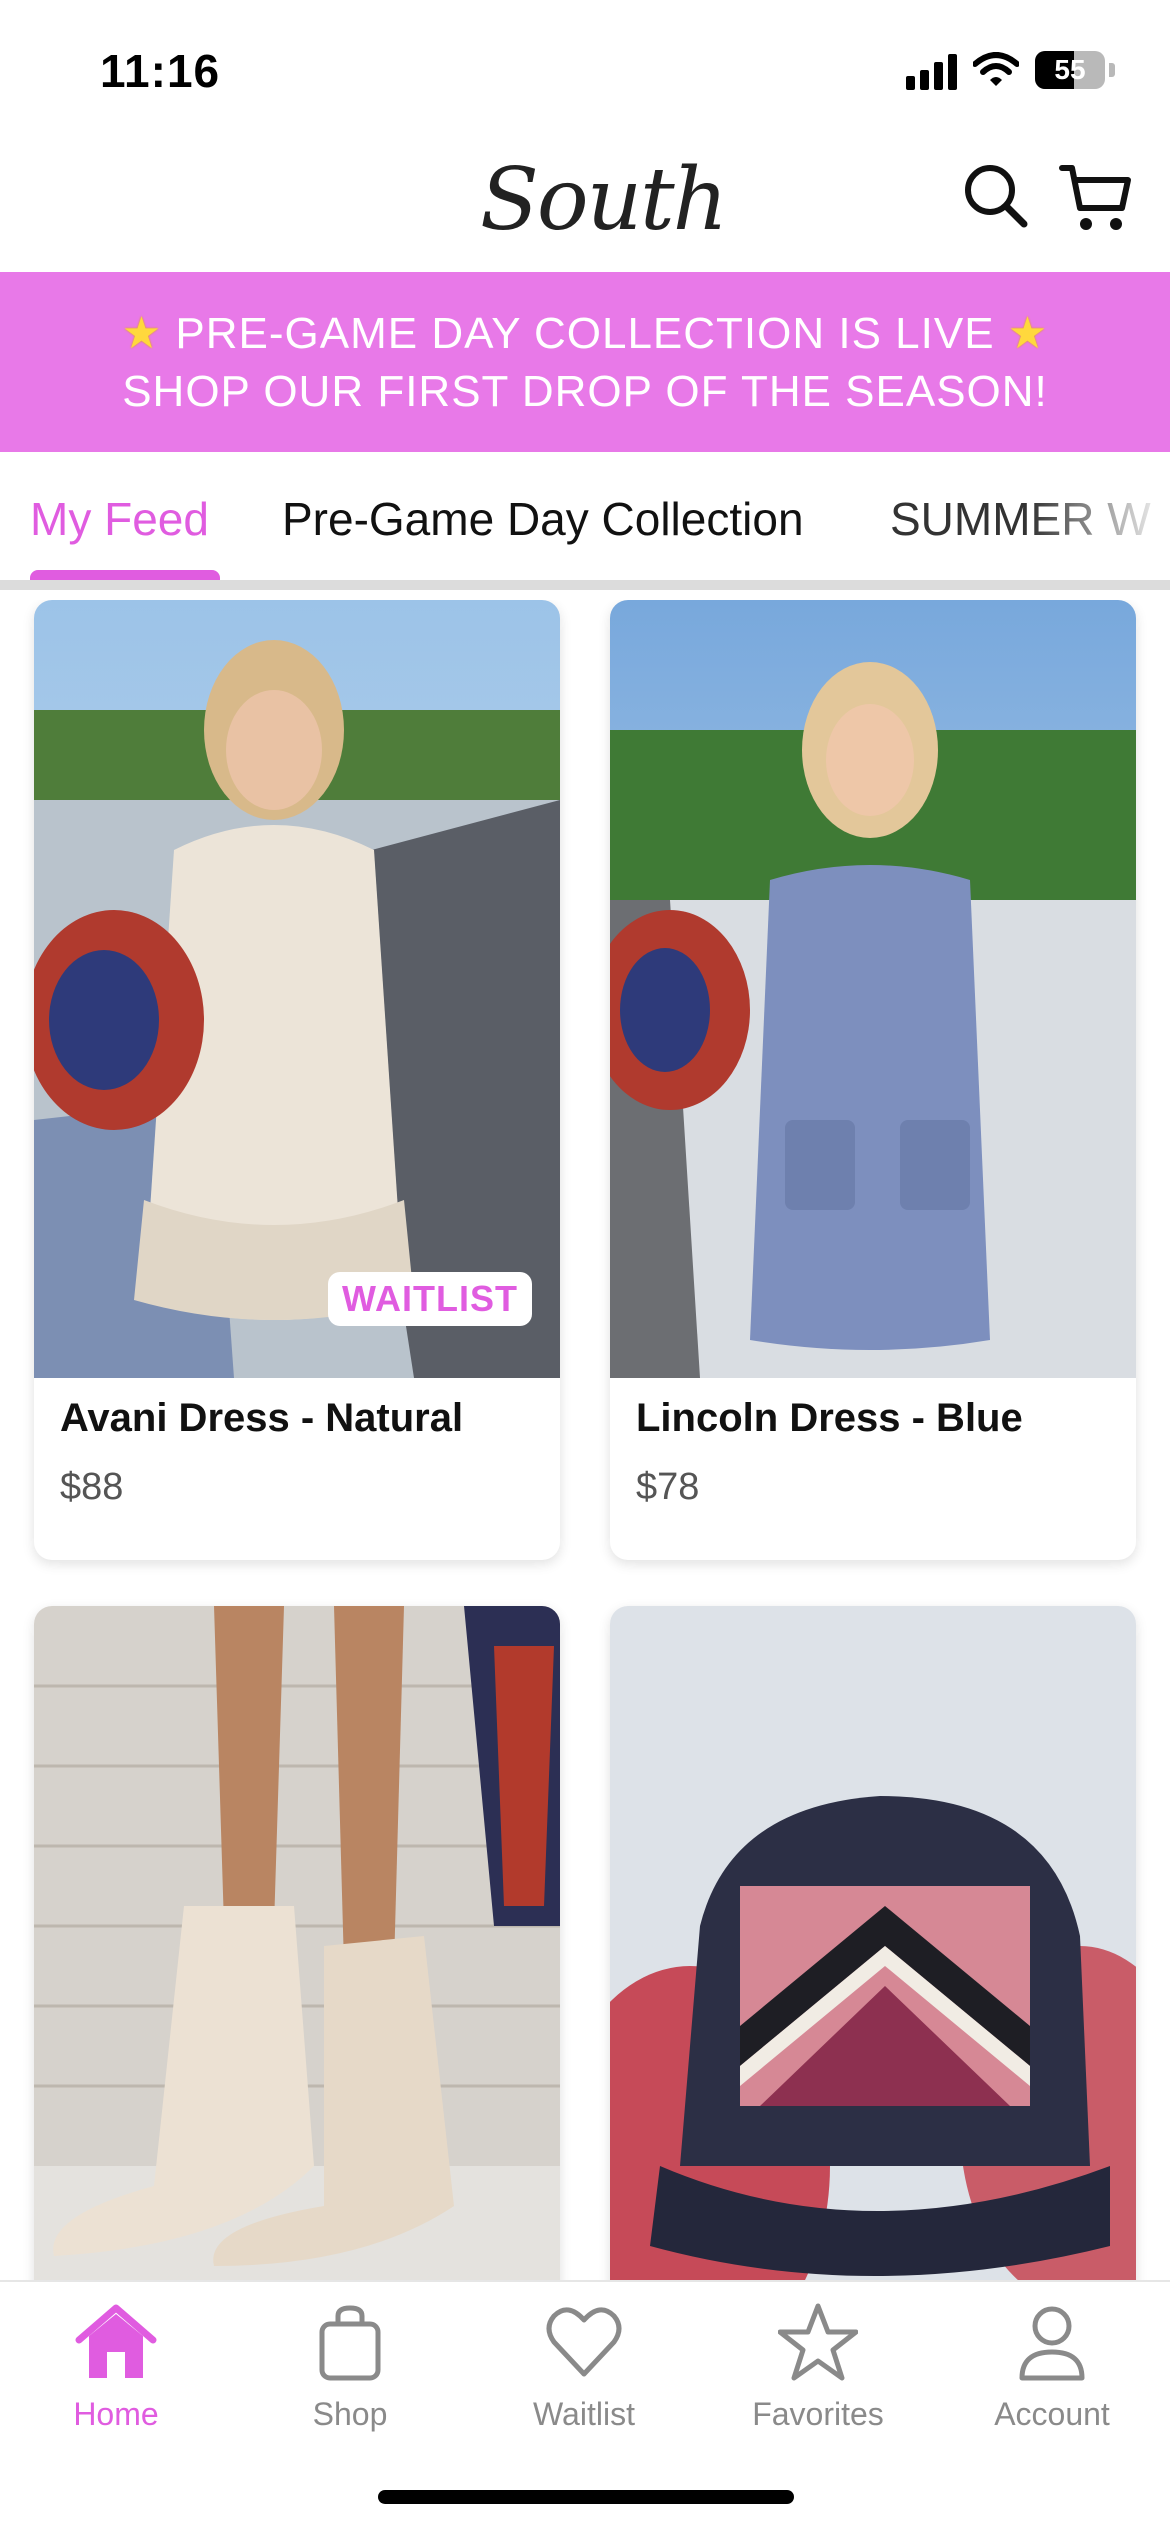  I want to click on tab-my-feed: My Feed, so click(119, 519).